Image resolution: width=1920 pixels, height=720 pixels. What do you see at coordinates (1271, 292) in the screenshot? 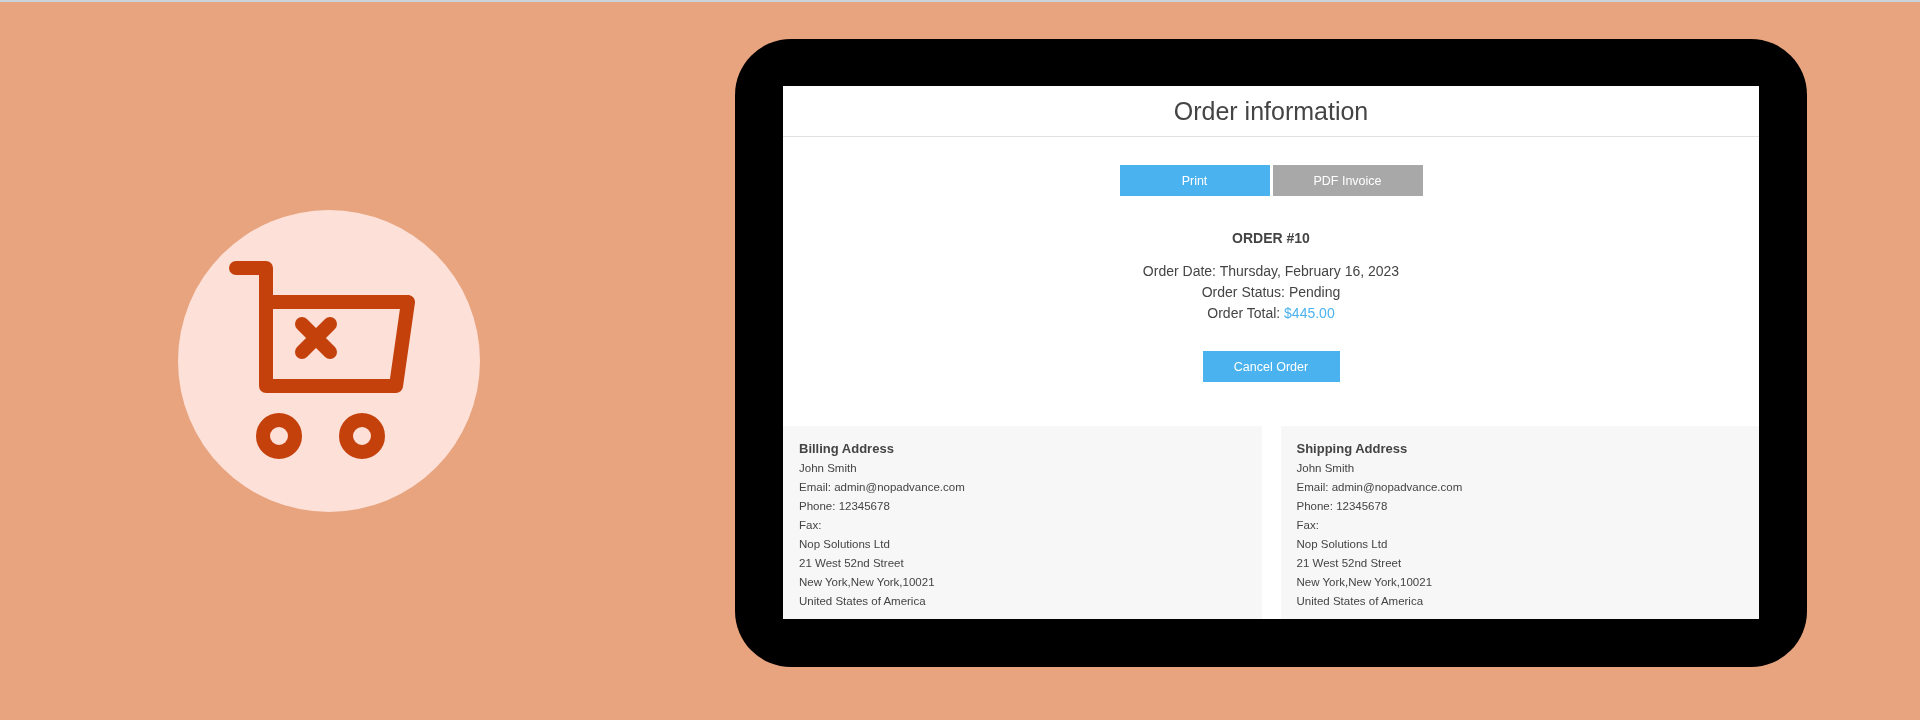
I see `order-status: Order Status: Pending` at bounding box center [1271, 292].